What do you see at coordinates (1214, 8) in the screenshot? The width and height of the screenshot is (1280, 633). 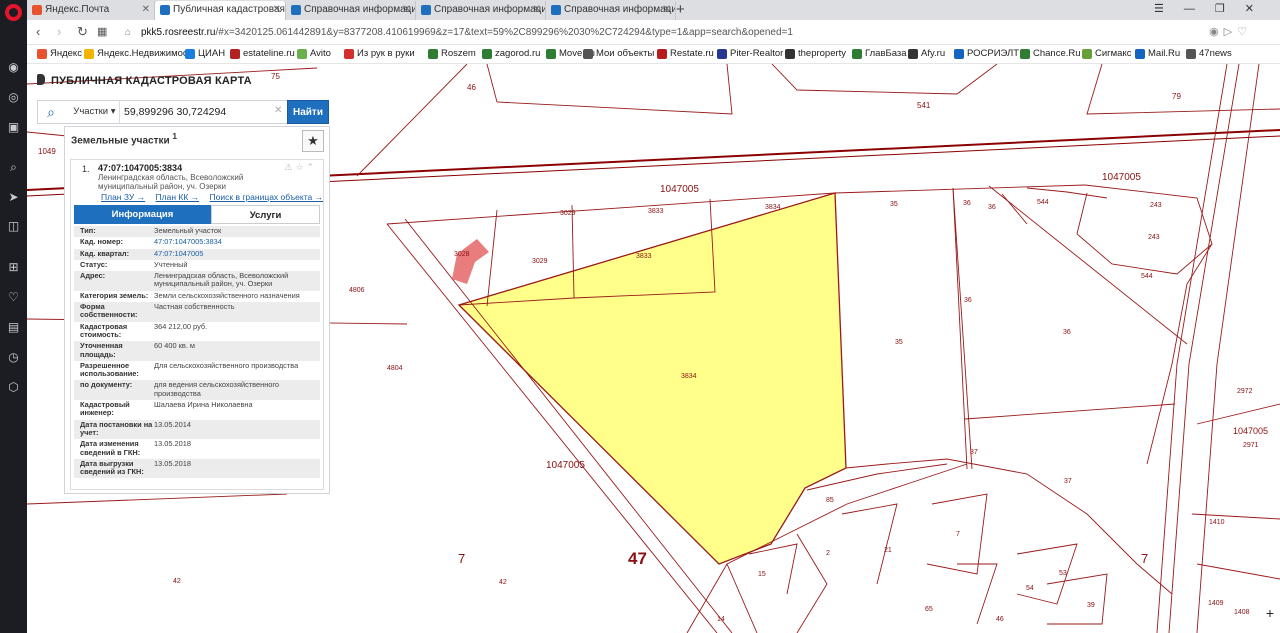 I see `window-controls: ☰—❐✕` at bounding box center [1214, 8].